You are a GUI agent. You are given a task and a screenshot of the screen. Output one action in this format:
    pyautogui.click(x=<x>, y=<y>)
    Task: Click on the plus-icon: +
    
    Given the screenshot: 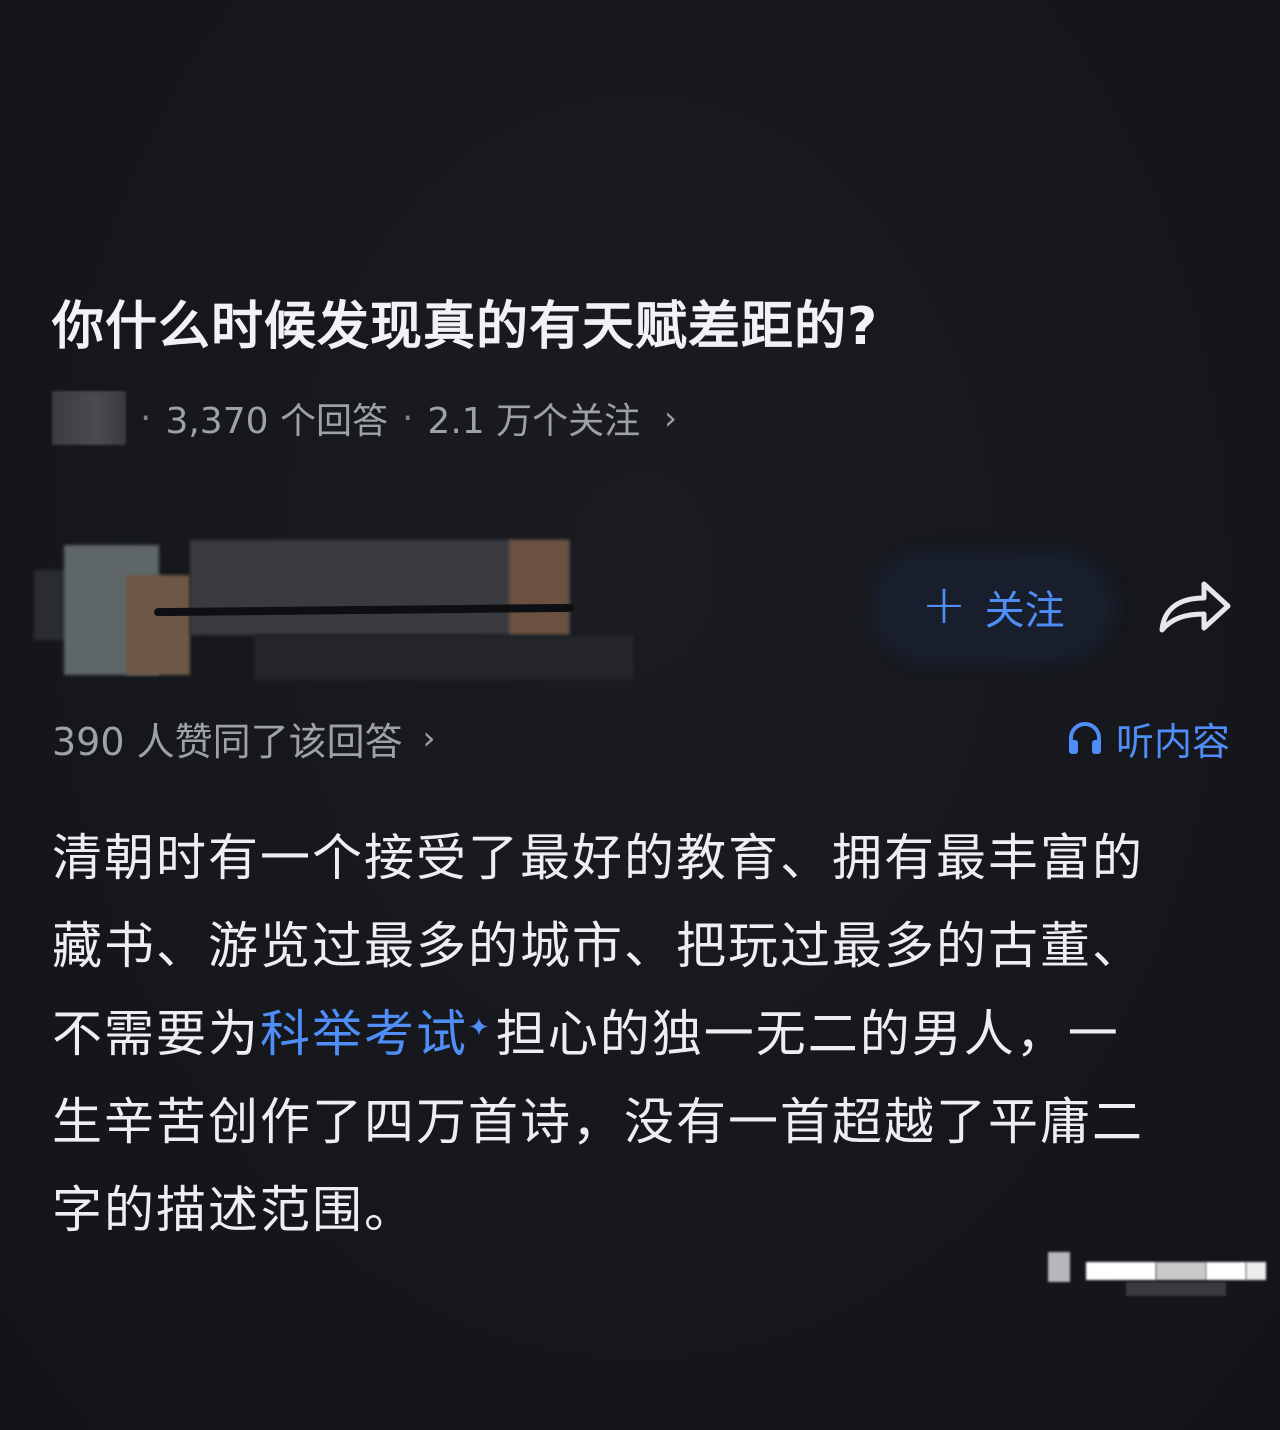 What is the action you would take?
    pyautogui.click(x=944, y=604)
    